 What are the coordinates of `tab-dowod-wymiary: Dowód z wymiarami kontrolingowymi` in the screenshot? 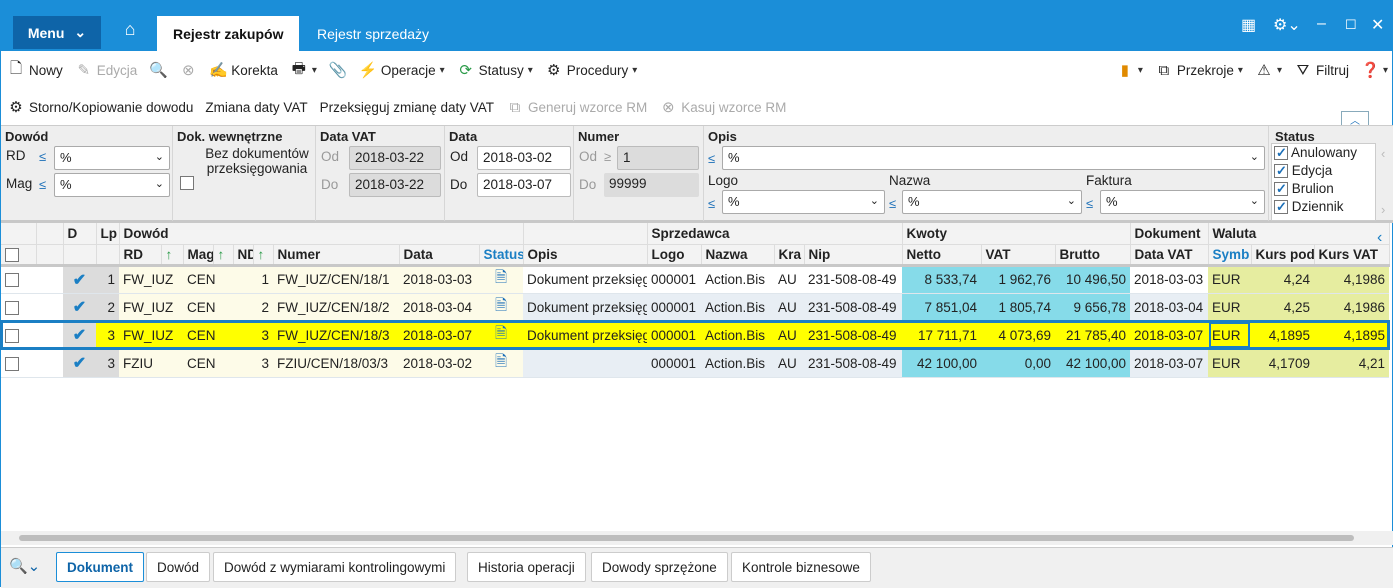 It's located at (335, 567).